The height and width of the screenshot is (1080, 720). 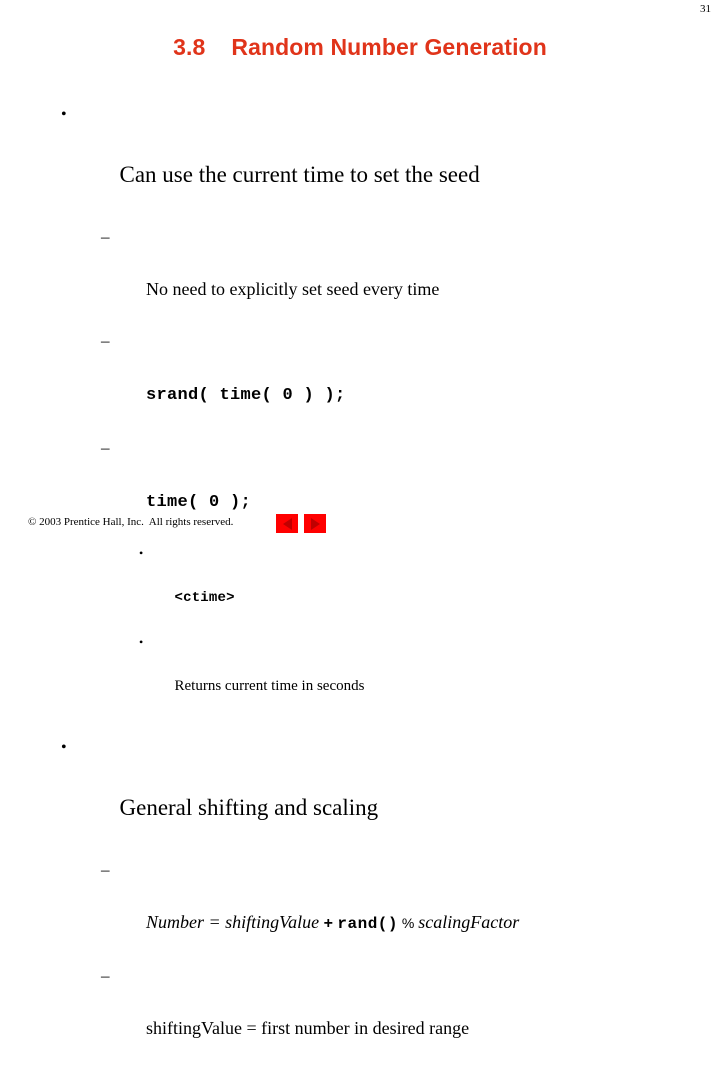 What do you see at coordinates (299, 174) in the screenshot?
I see `bullet-level1-text: Can use the current time to set the seed` at bounding box center [299, 174].